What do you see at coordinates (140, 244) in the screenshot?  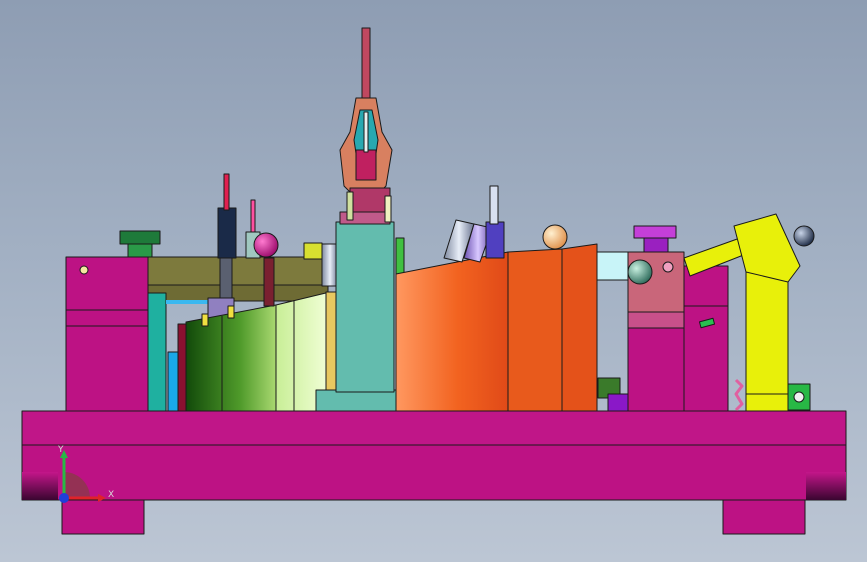 I see `green-knob` at bounding box center [140, 244].